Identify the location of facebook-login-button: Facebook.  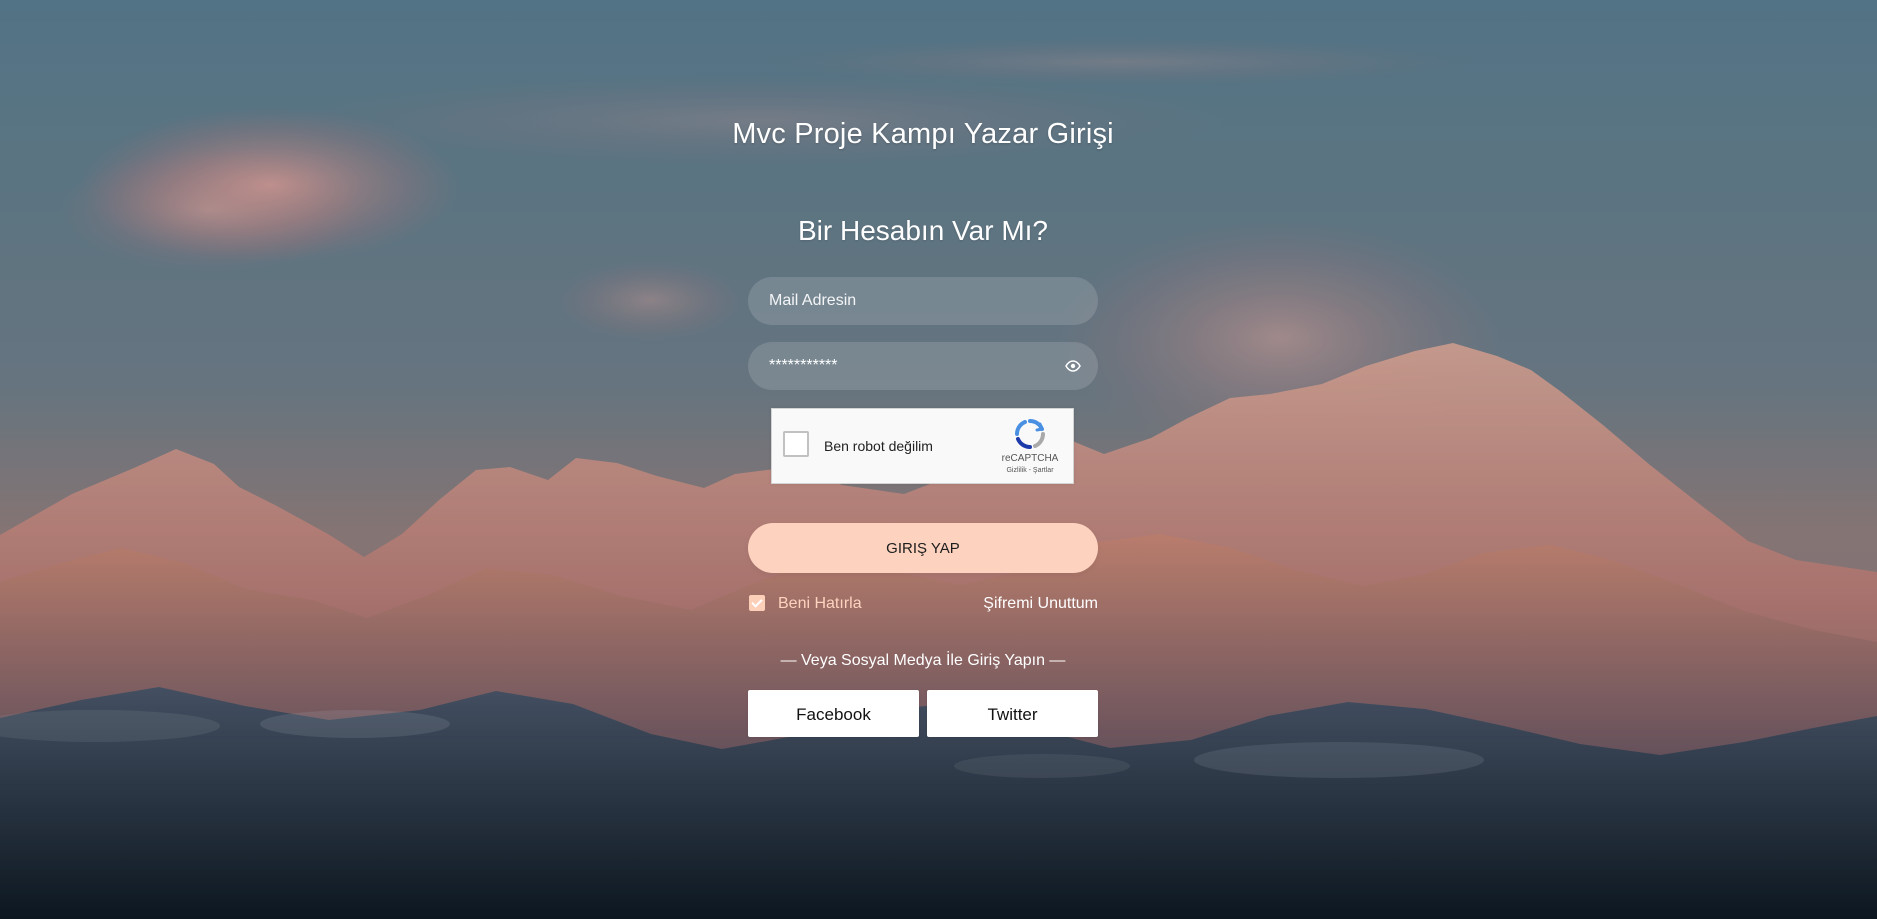
(833, 713).